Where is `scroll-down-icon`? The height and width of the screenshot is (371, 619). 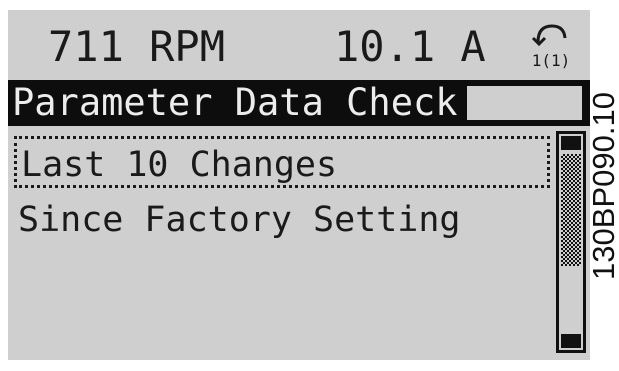
scroll-down-icon is located at coordinates (571, 341).